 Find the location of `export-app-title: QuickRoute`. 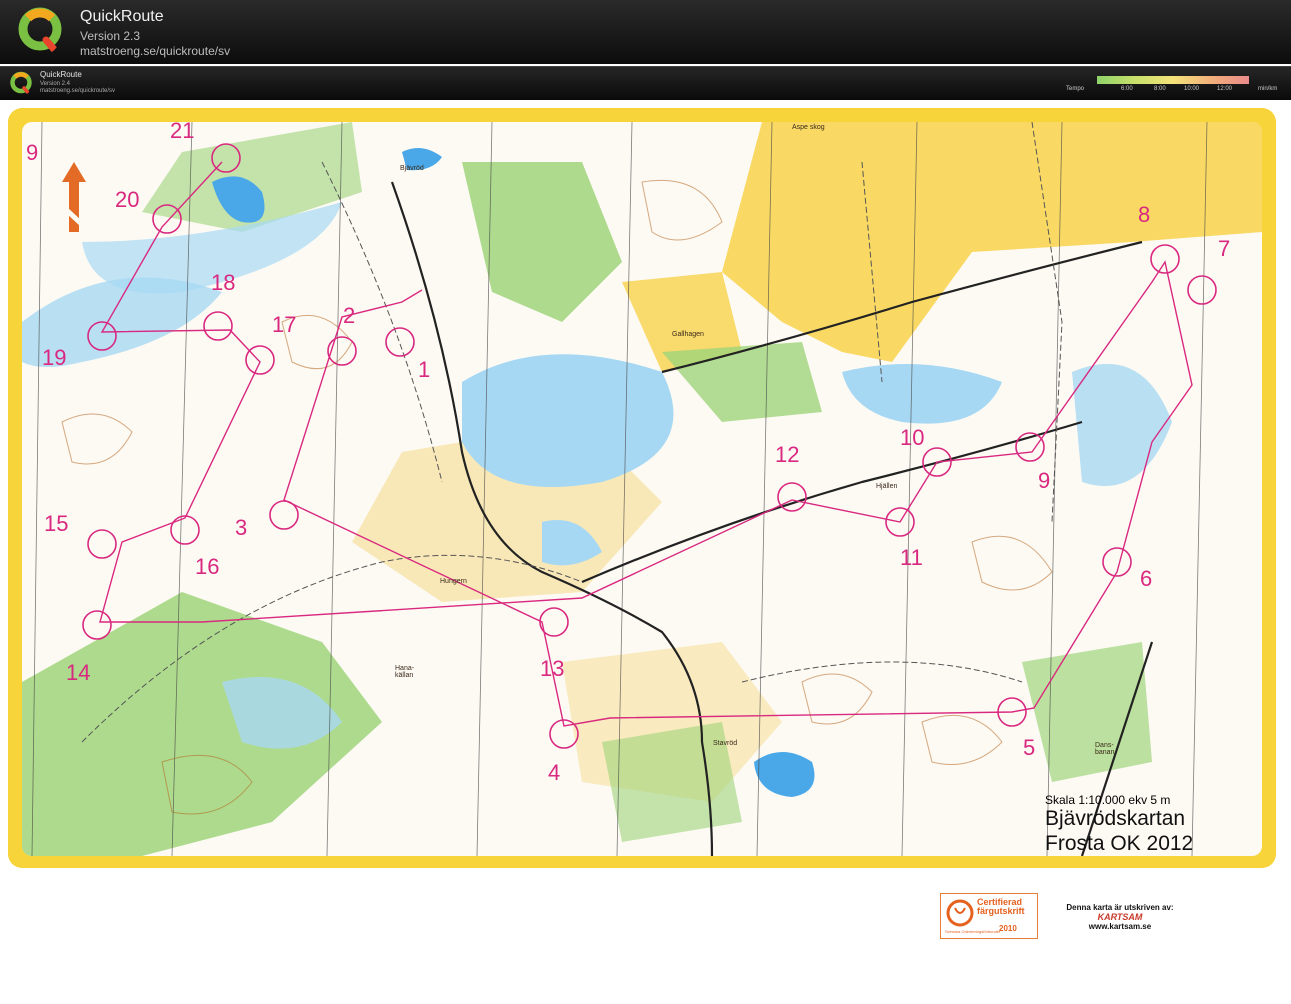

export-app-title: QuickRoute is located at coordinates (61, 74).